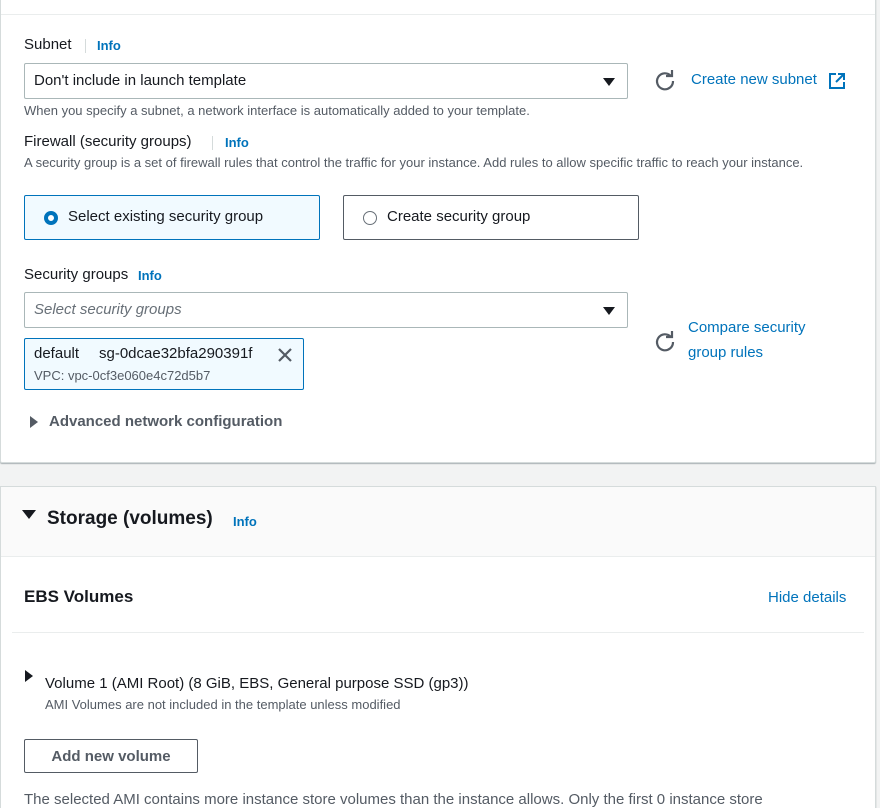  Describe the element at coordinates (438, 14) in the screenshot. I see `panel-header-divider` at that location.